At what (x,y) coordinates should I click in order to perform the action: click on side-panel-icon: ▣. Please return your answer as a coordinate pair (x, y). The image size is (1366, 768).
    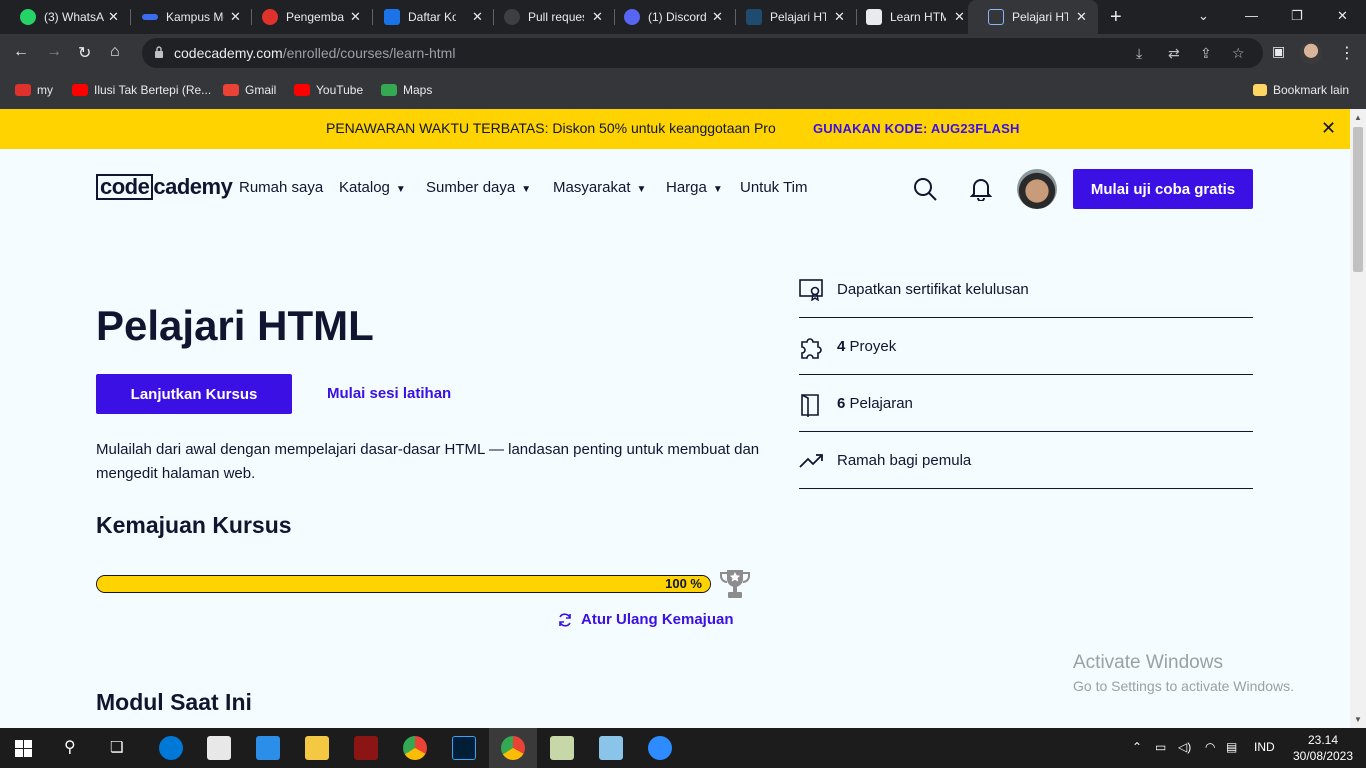
    Looking at the image, I should click on (1278, 51).